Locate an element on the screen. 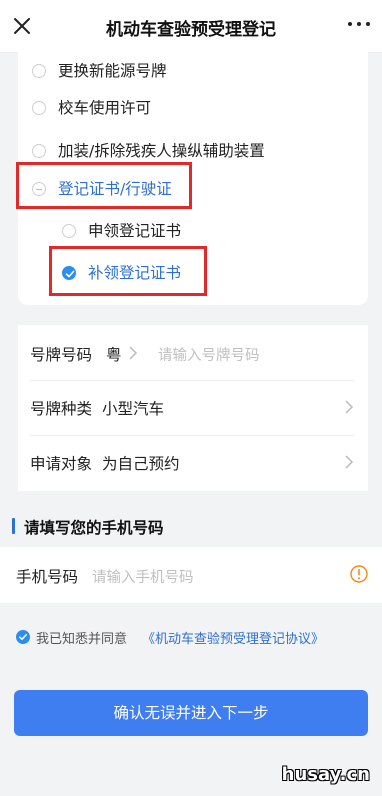 The width and height of the screenshot is (382, 796). plate-number-input: 请输入号牌号码 is located at coordinates (209, 354).